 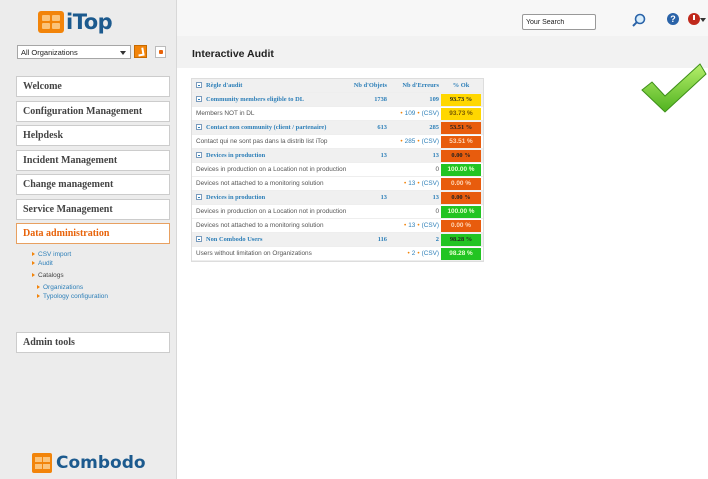 I want to click on menu-data-administration: Data administration, so click(x=93, y=233).